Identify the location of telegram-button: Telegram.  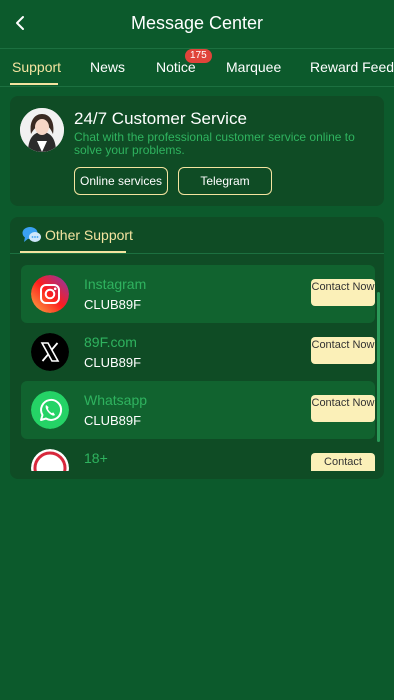
(225, 181).